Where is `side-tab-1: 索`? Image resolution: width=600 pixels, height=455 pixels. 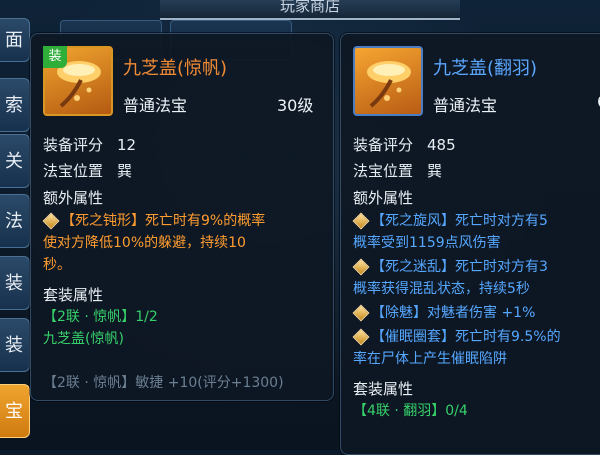 side-tab-1: 索 is located at coordinates (15, 105).